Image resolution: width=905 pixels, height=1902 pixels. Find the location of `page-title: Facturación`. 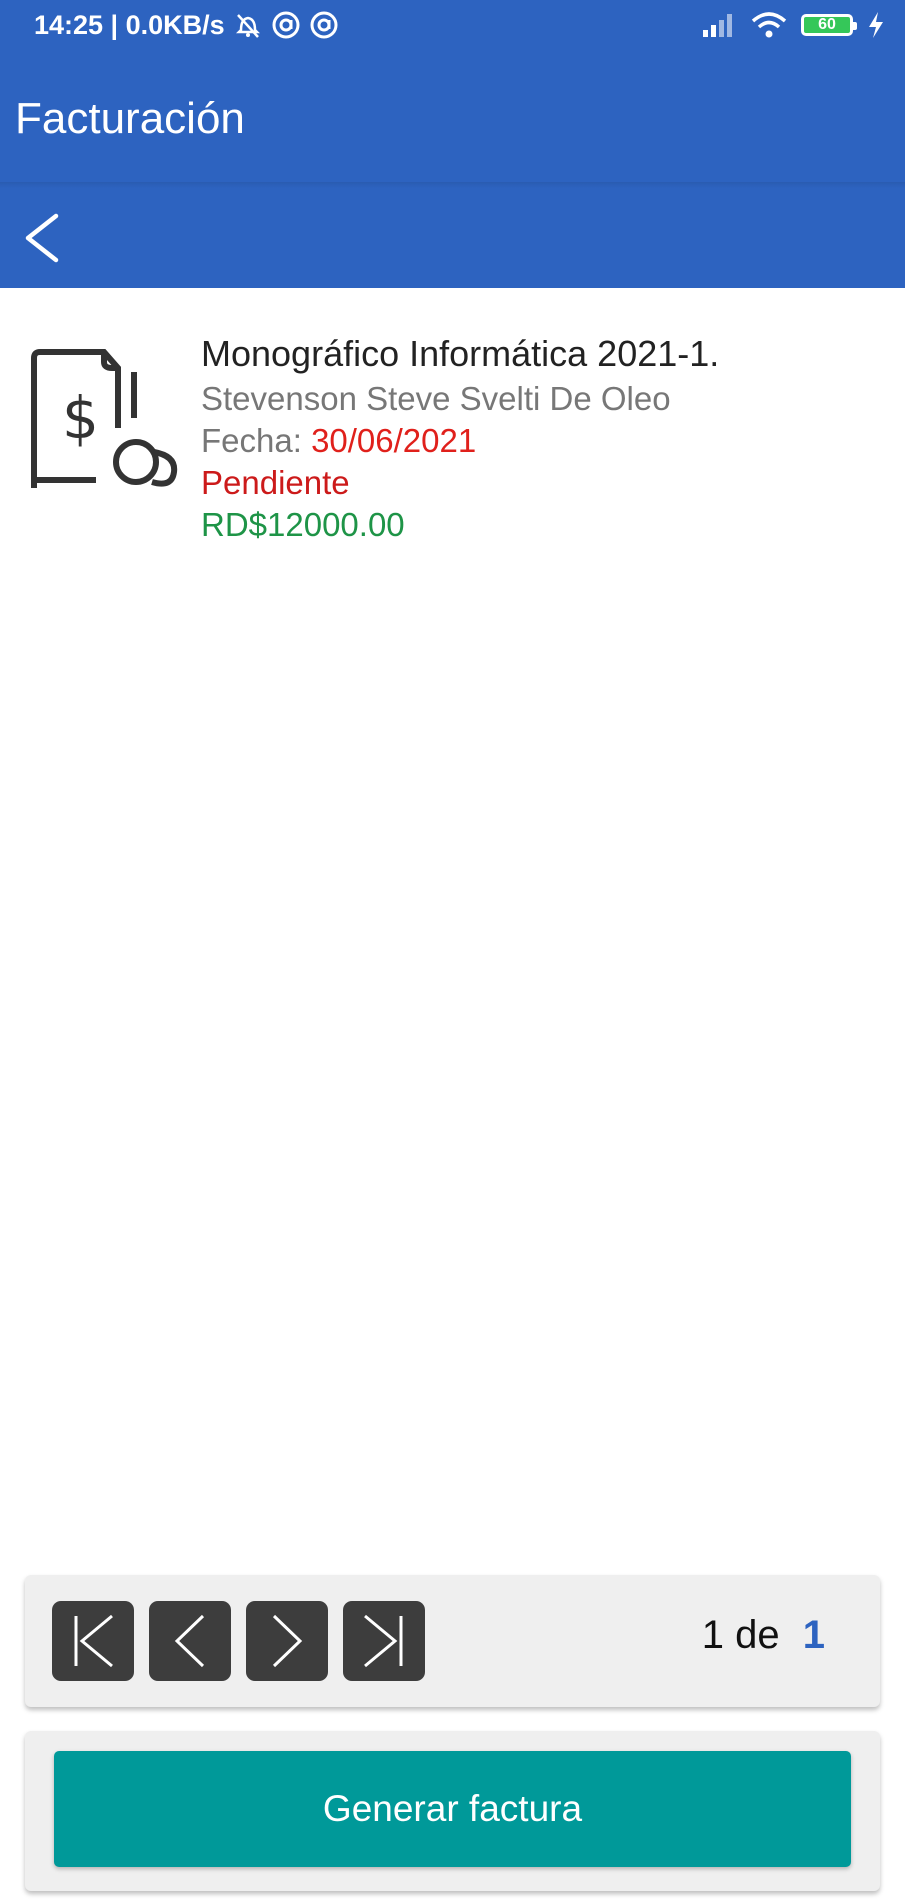

page-title: Facturación is located at coordinates (130, 118).